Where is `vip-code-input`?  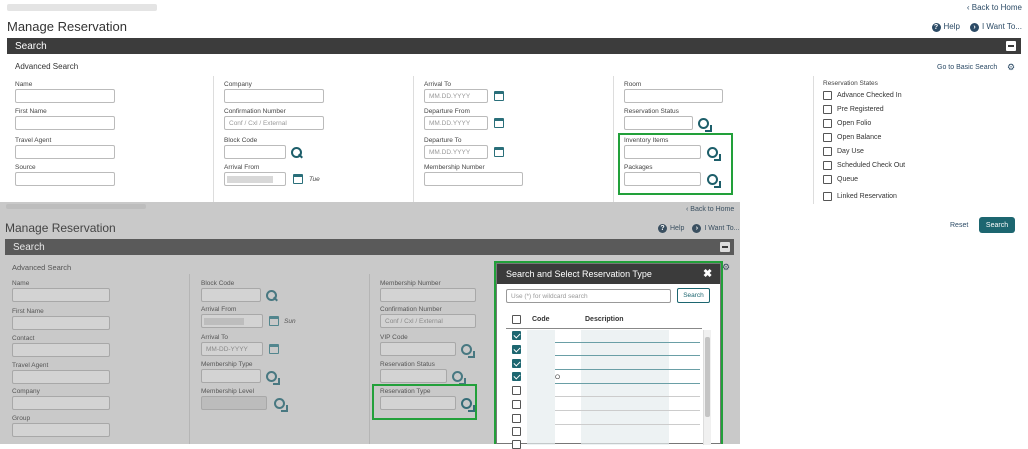
vip-code-input is located at coordinates (418, 349).